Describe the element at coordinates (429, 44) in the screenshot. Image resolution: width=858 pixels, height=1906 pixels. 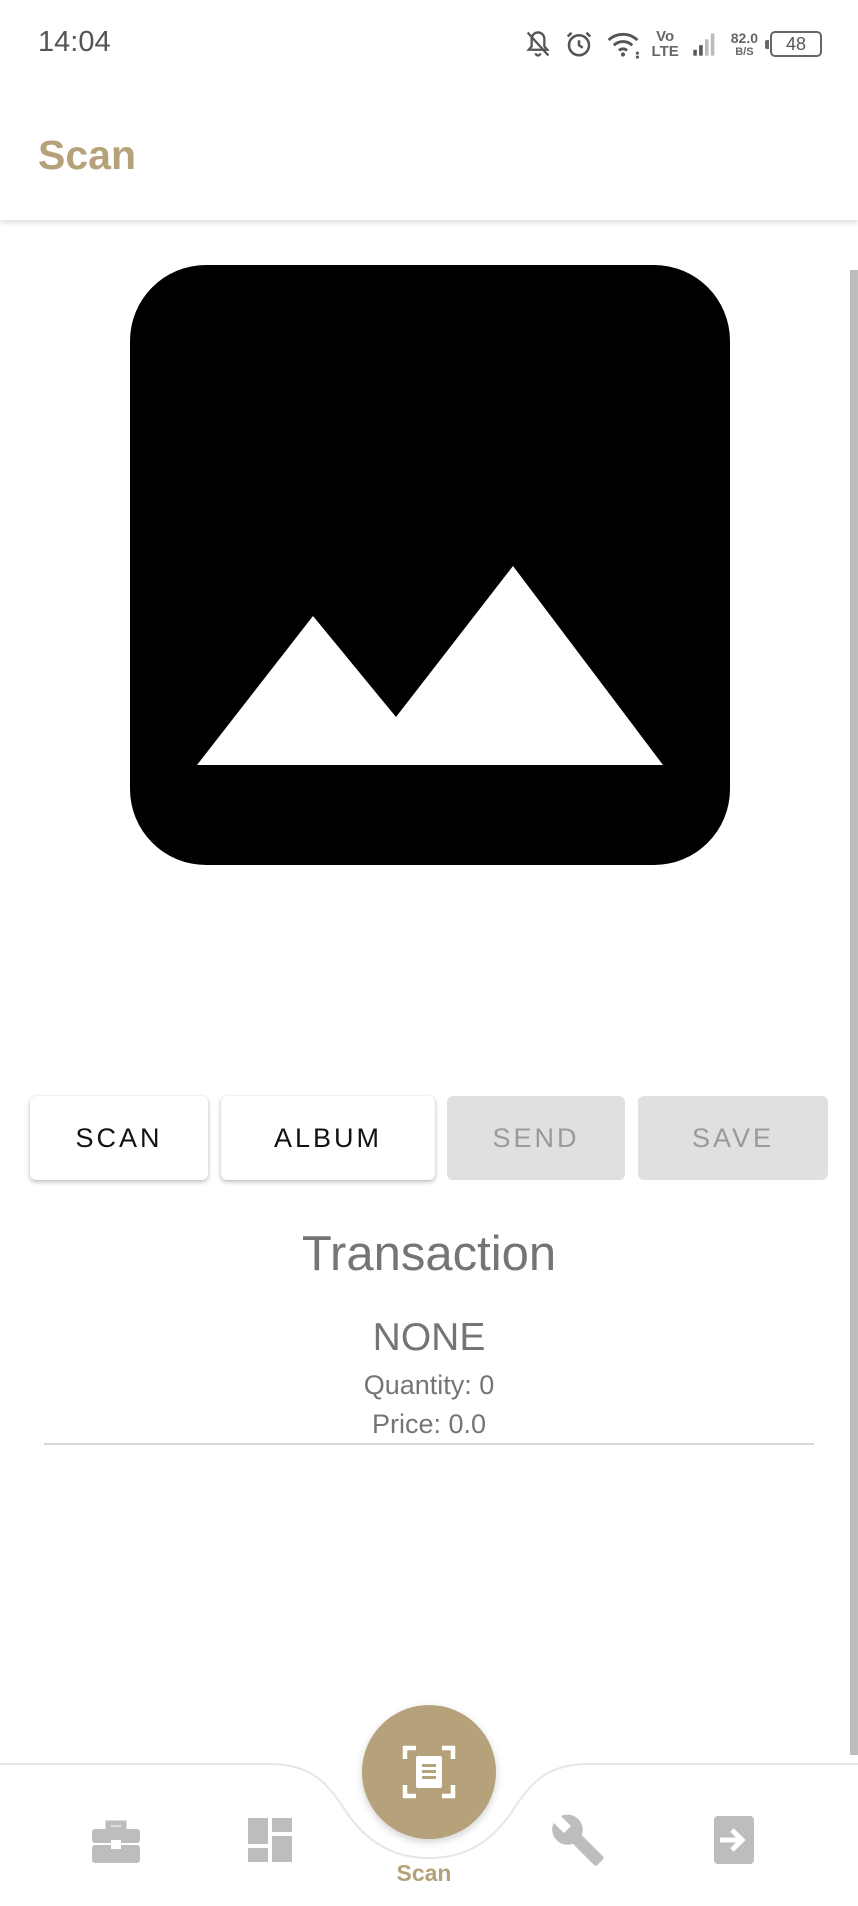
I see `status-bar: 14:04 Vo LTE 82.0 B/S 48` at that location.